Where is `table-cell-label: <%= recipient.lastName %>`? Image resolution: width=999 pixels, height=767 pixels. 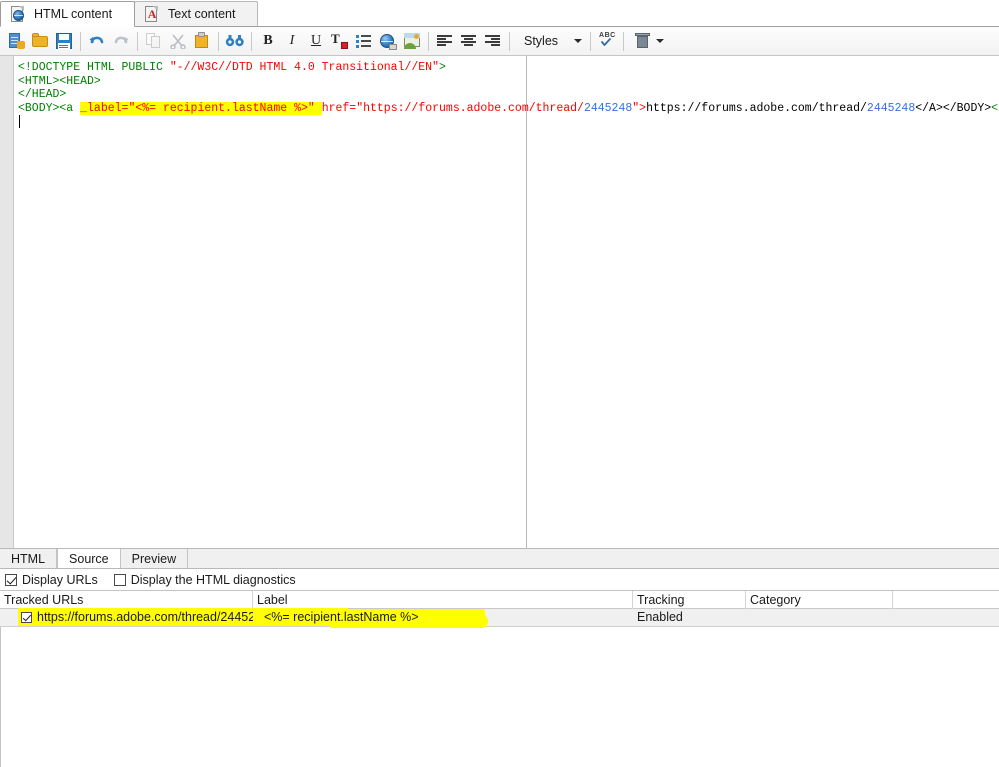
table-cell-label: <%= recipient.lastName %> is located at coordinates (443, 617).